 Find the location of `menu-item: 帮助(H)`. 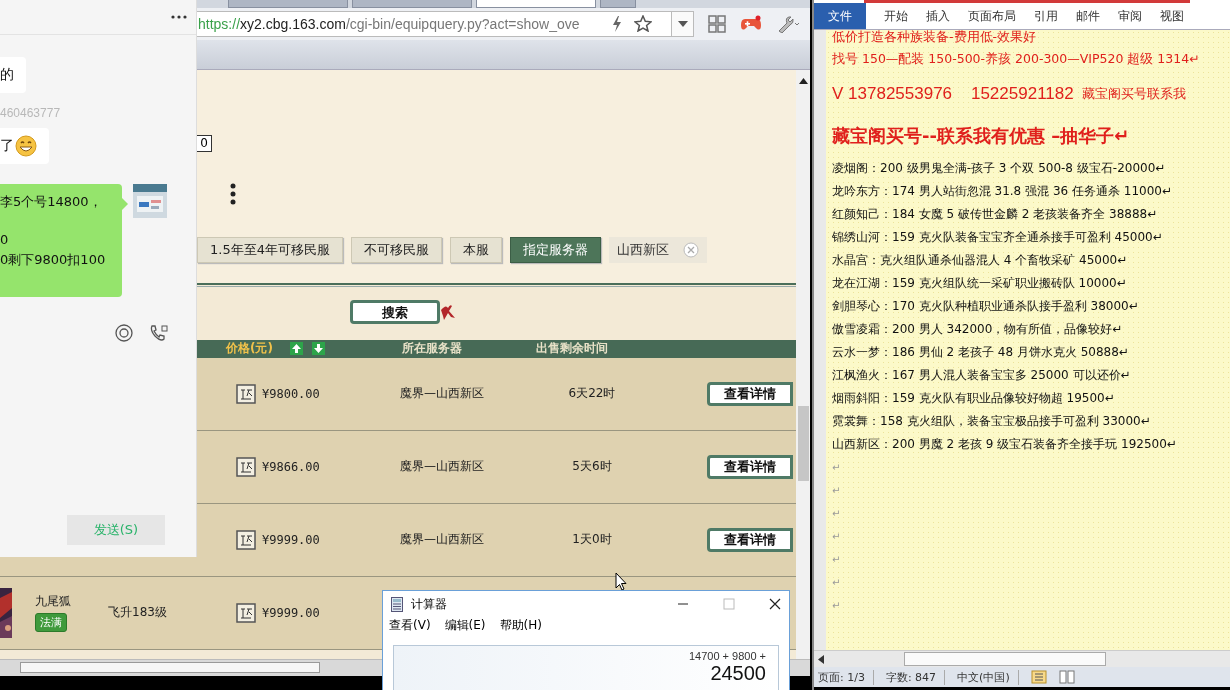

menu-item: 帮助(H) is located at coordinates (520, 626).